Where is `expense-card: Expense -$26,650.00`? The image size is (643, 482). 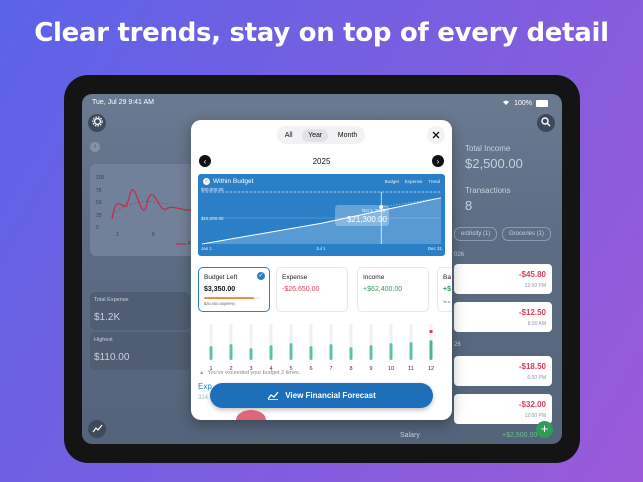
expense-card: Expense -$26,650.00 is located at coordinates (312, 289).